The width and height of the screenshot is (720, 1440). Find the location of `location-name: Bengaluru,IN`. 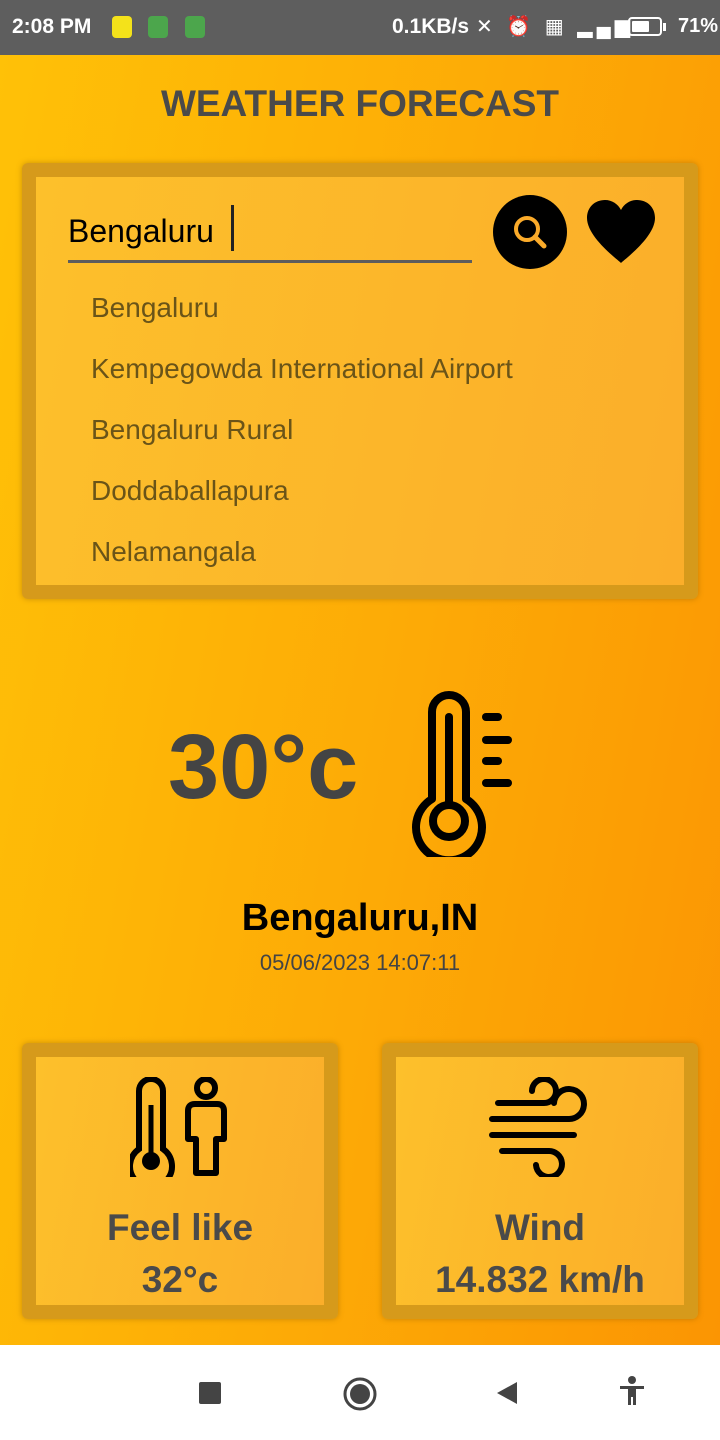

location-name: Bengaluru,IN is located at coordinates (360, 918).